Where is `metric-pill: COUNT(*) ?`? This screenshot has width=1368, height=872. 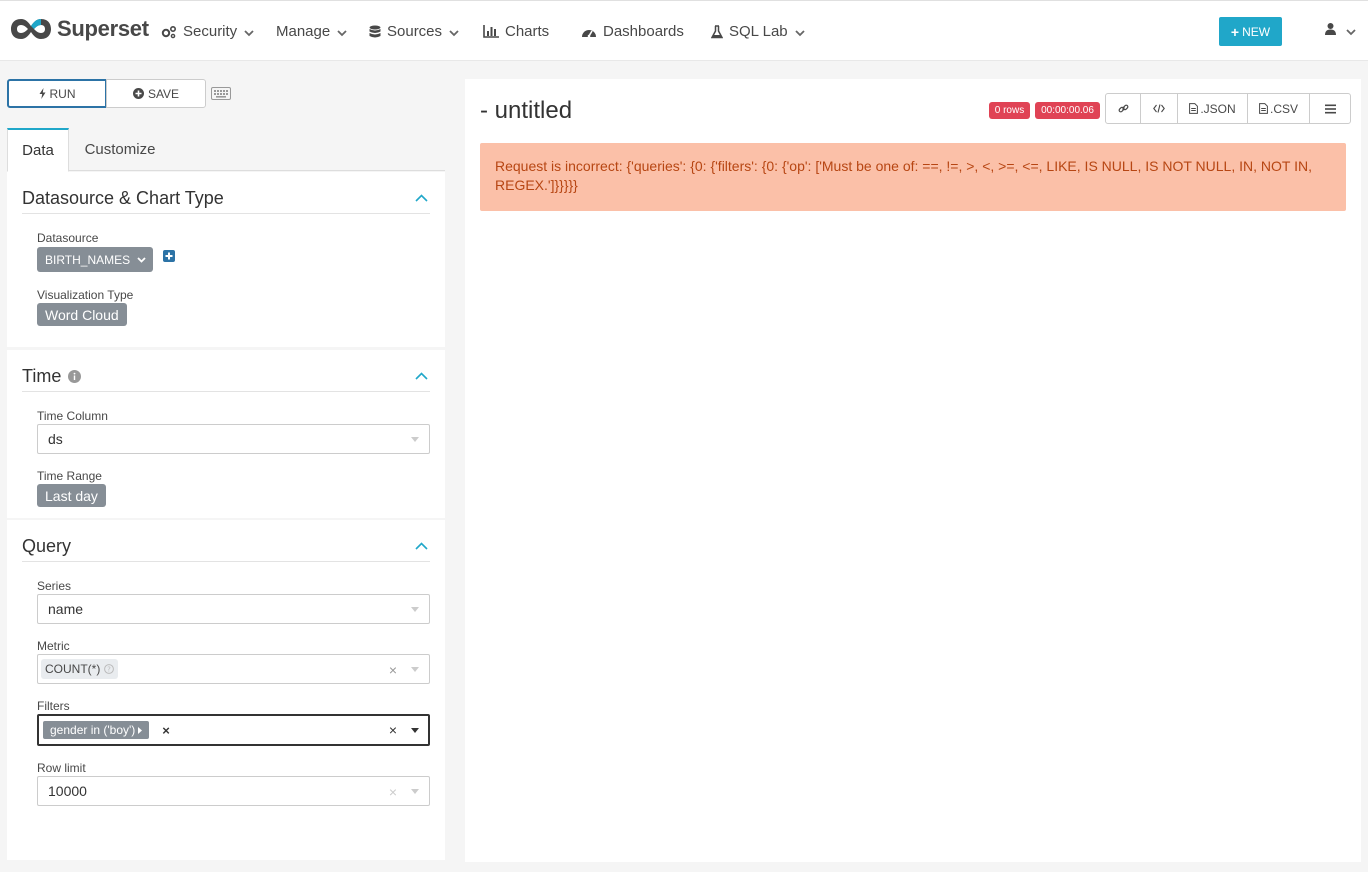 metric-pill: COUNT(*) ? is located at coordinates (80, 669).